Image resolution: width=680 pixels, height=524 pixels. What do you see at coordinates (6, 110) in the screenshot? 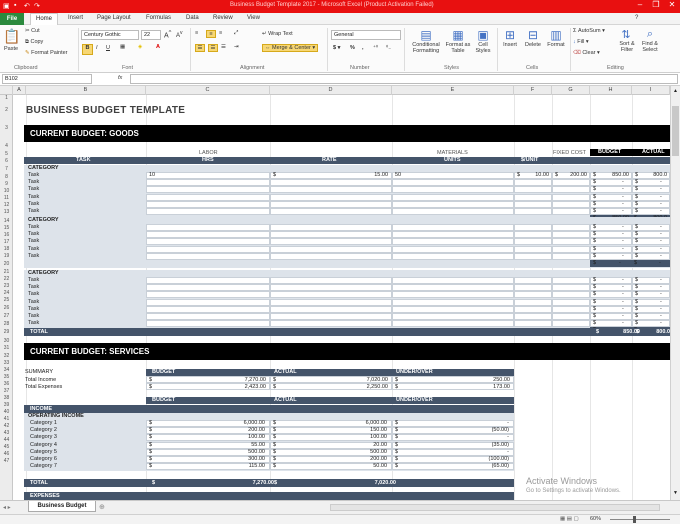
I see `row-number: 2` at bounding box center [6, 110].